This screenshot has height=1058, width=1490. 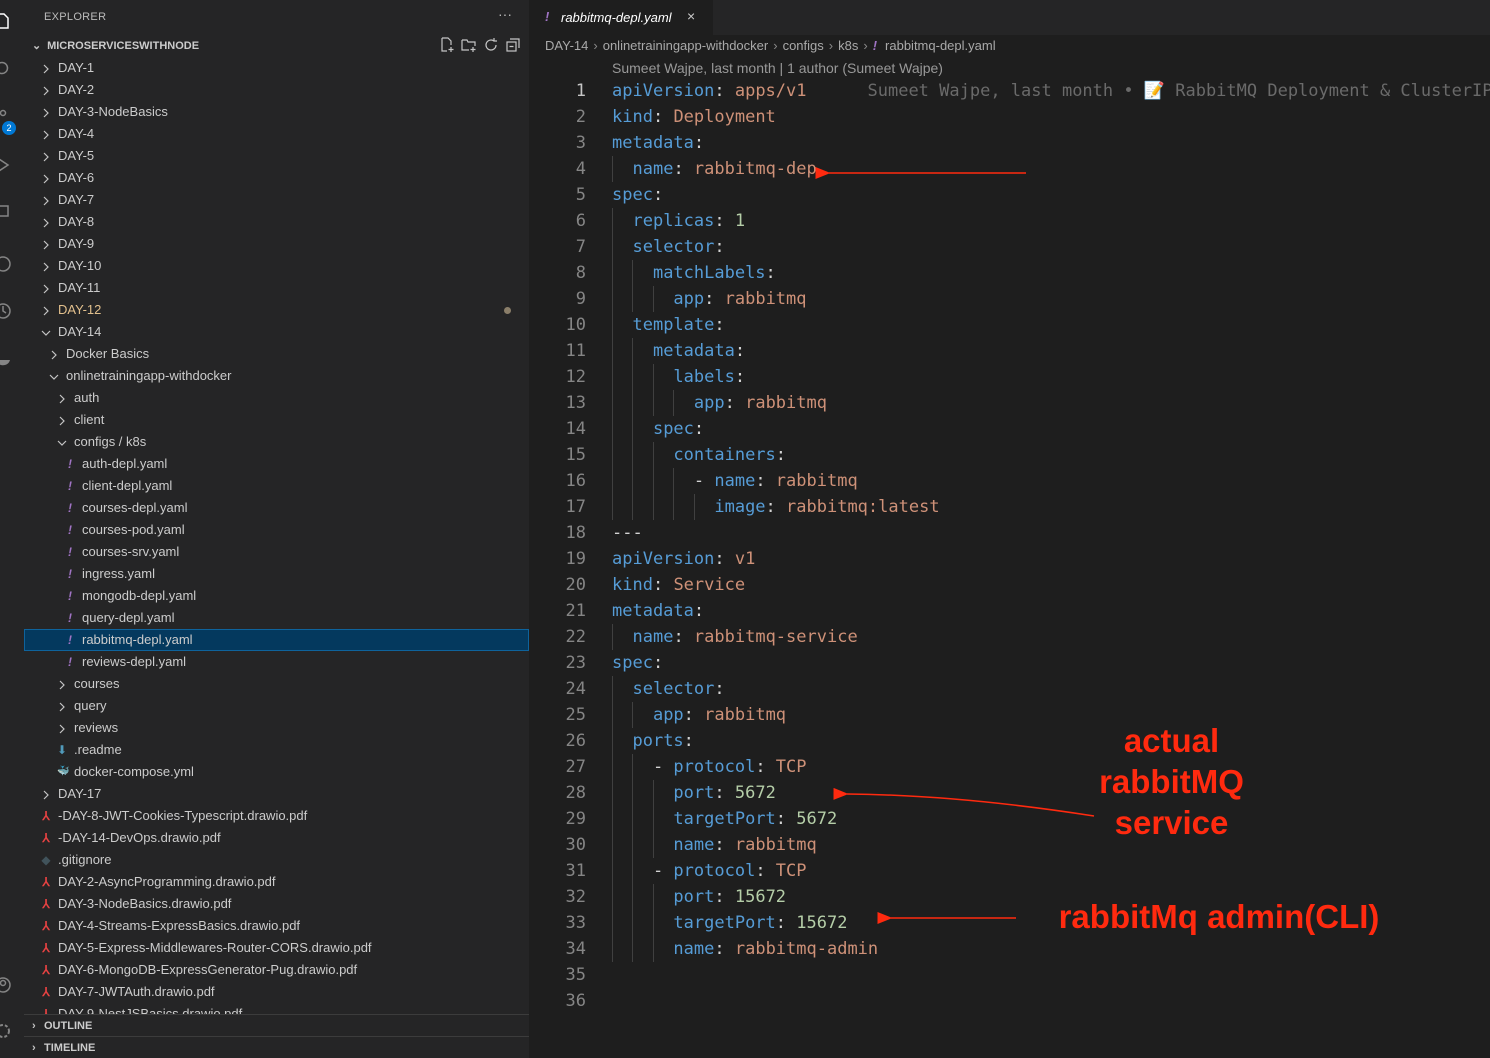 I want to click on file-item: ! query-depl.yaml, so click(x=276, y=618).